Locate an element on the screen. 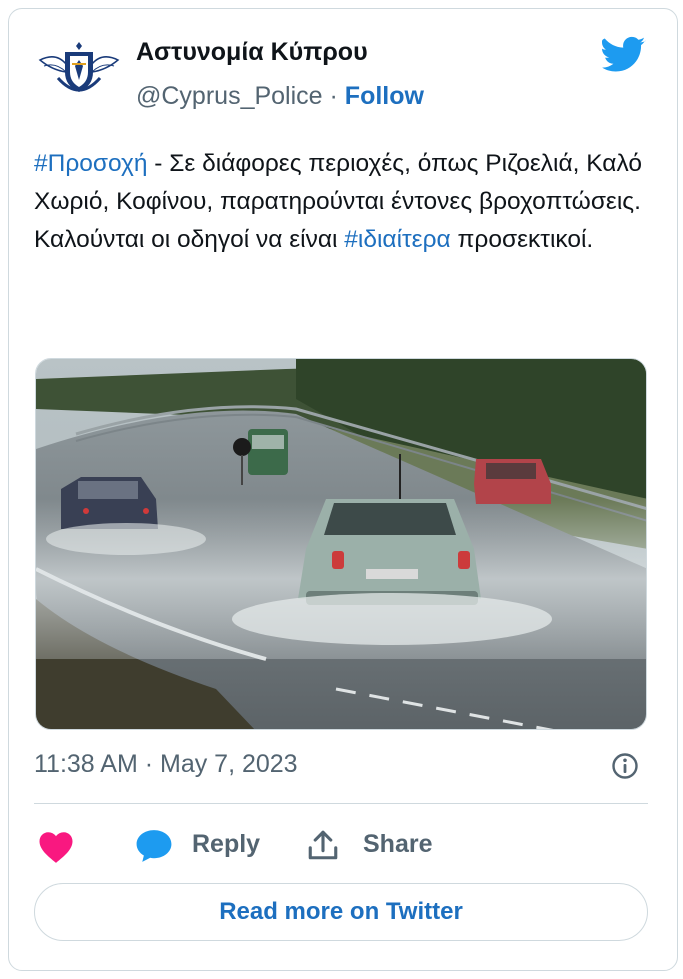 This screenshot has width=683, height=979. info-icon is located at coordinates (625, 766).